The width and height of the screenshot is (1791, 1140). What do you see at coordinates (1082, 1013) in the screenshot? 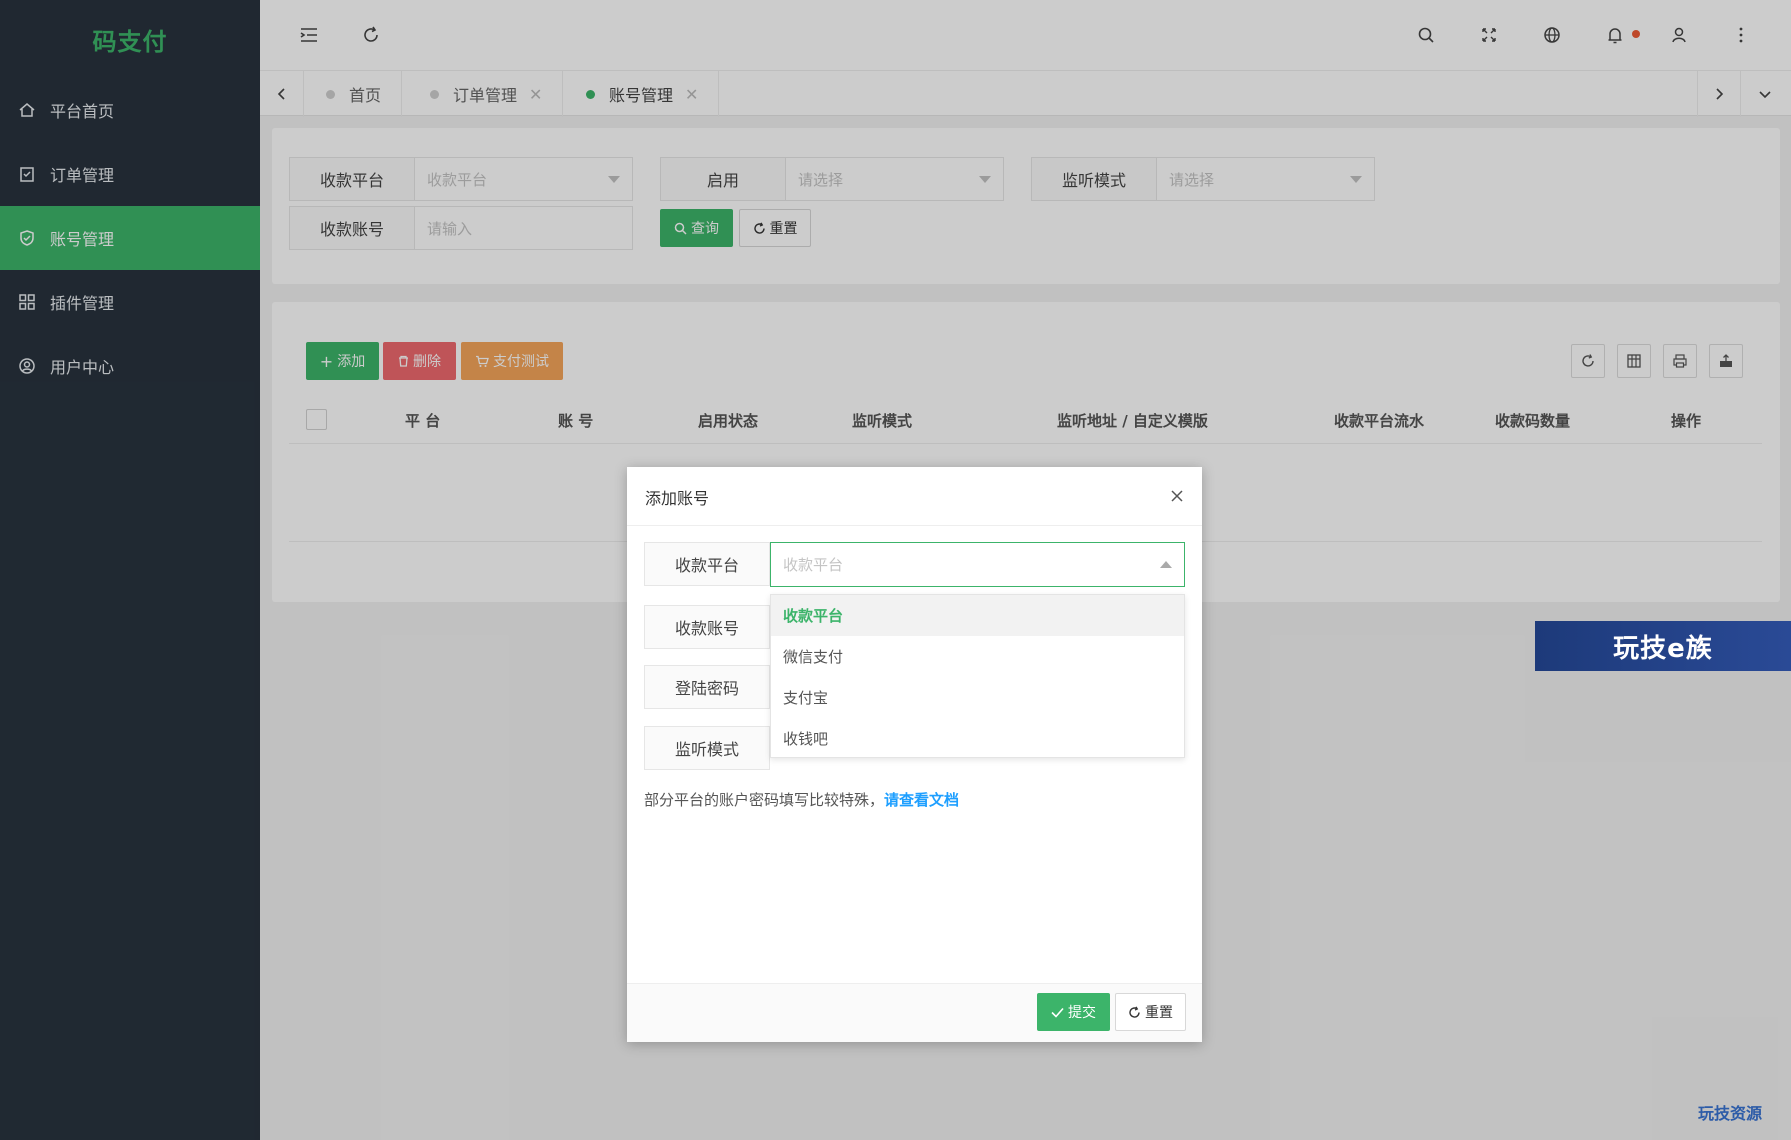
I see `button-label: 提交` at bounding box center [1082, 1013].